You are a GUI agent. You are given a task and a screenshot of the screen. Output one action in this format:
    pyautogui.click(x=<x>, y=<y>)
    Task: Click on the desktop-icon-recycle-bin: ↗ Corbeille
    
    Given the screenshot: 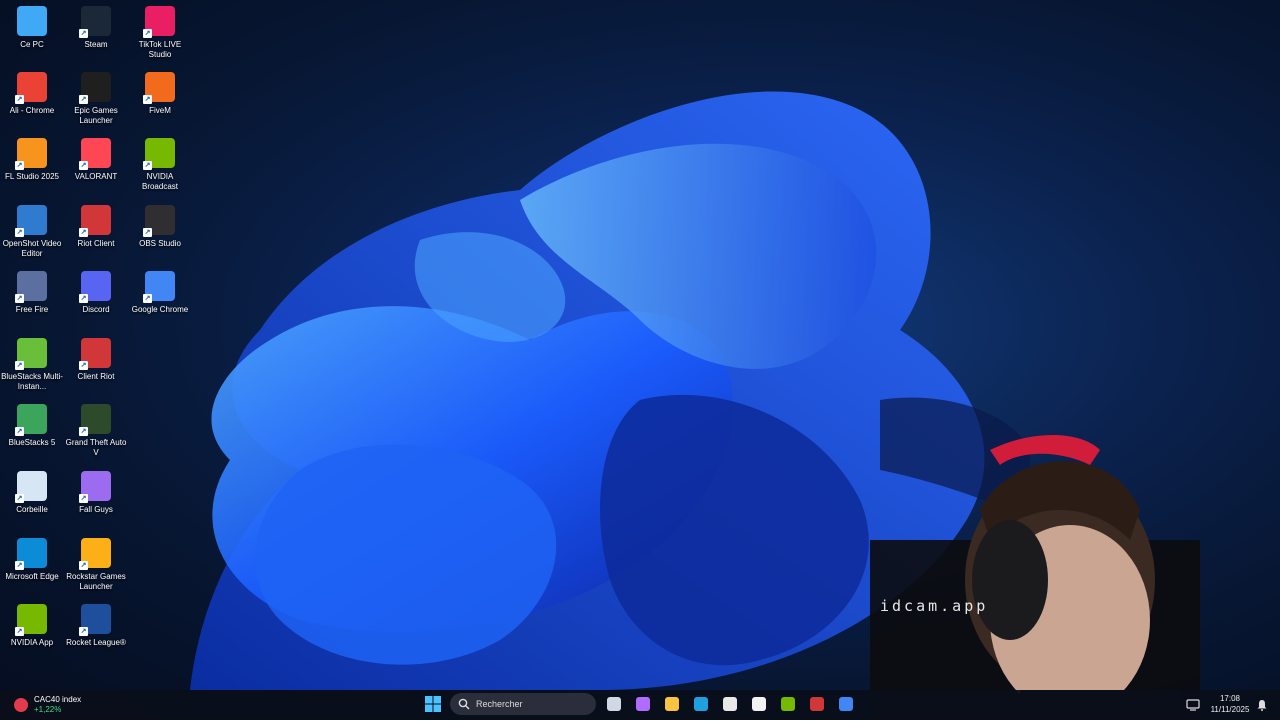 What is the action you would take?
    pyautogui.click(x=32, y=493)
    